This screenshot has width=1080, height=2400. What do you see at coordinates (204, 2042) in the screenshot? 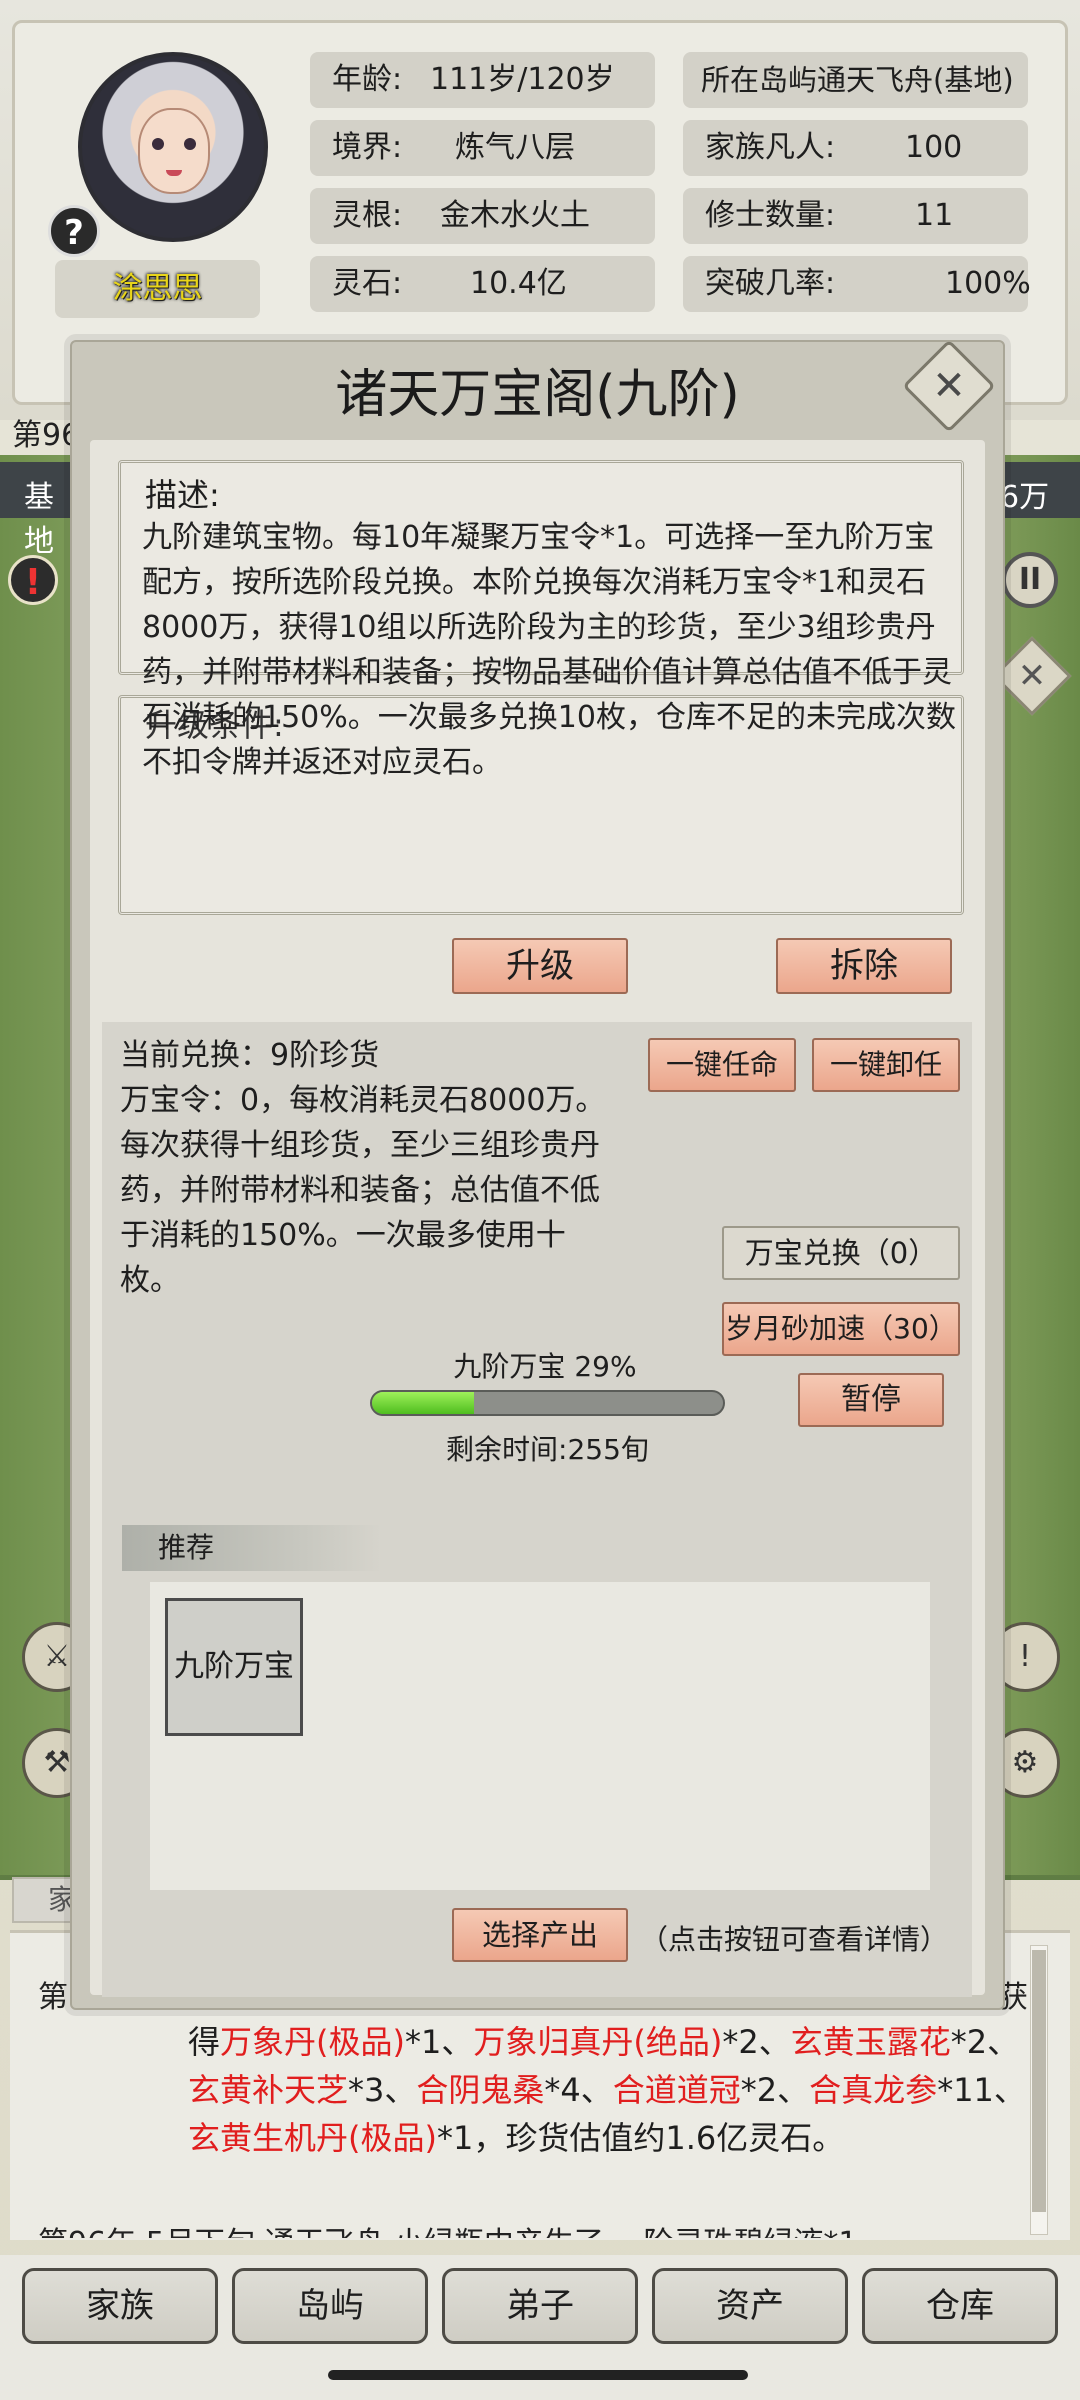
I see `log-prefix: 得` at bounding box center [204, 2042].